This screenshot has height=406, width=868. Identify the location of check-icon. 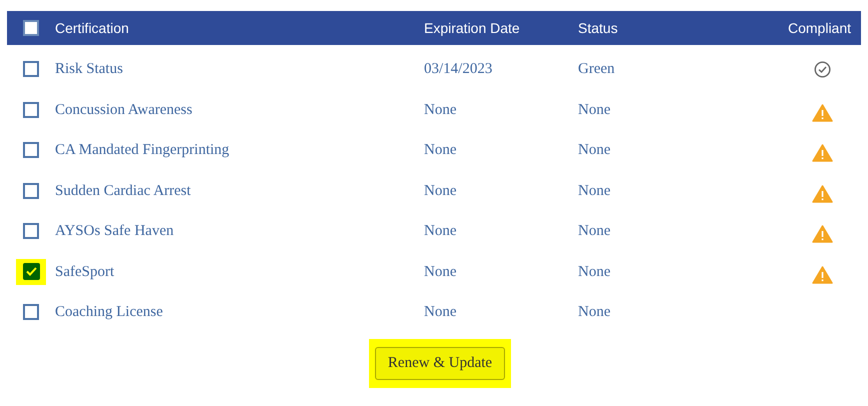
(31, 271).